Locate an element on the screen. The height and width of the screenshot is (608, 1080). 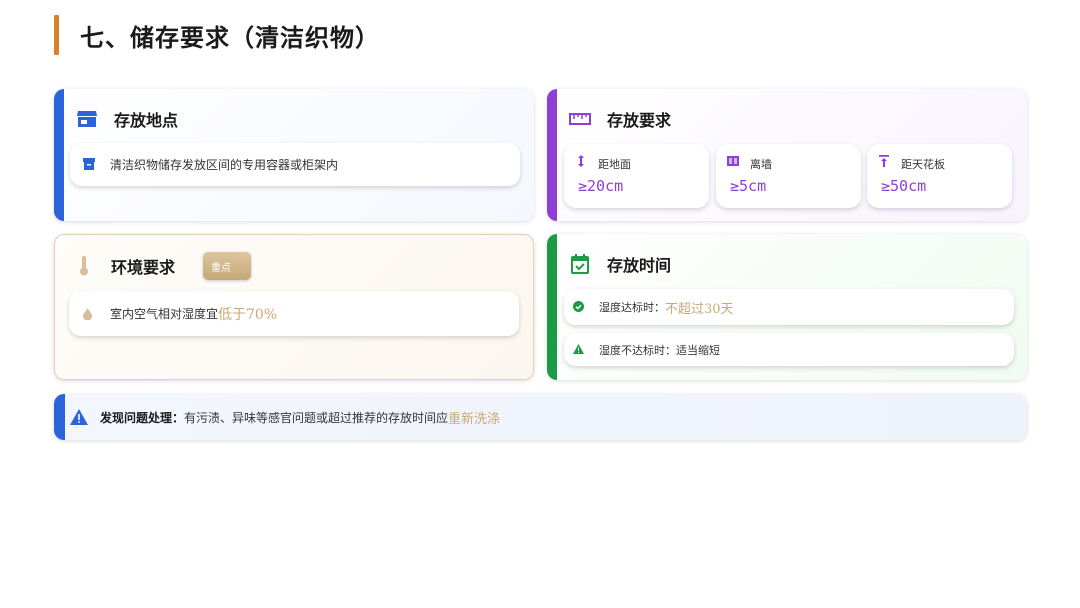
card-title: 存放时间 is located at coordinates (639, 265).